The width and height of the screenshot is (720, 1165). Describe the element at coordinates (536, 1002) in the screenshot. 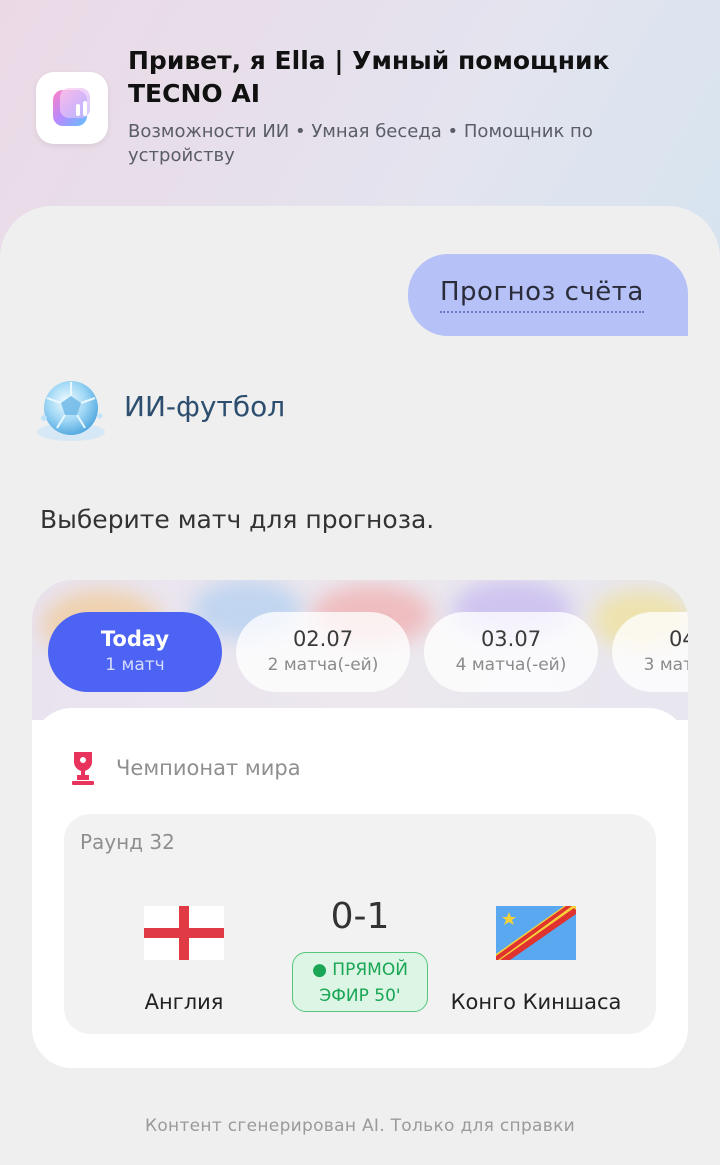

I see `away-team-name: Конго Киншаса` at that location.